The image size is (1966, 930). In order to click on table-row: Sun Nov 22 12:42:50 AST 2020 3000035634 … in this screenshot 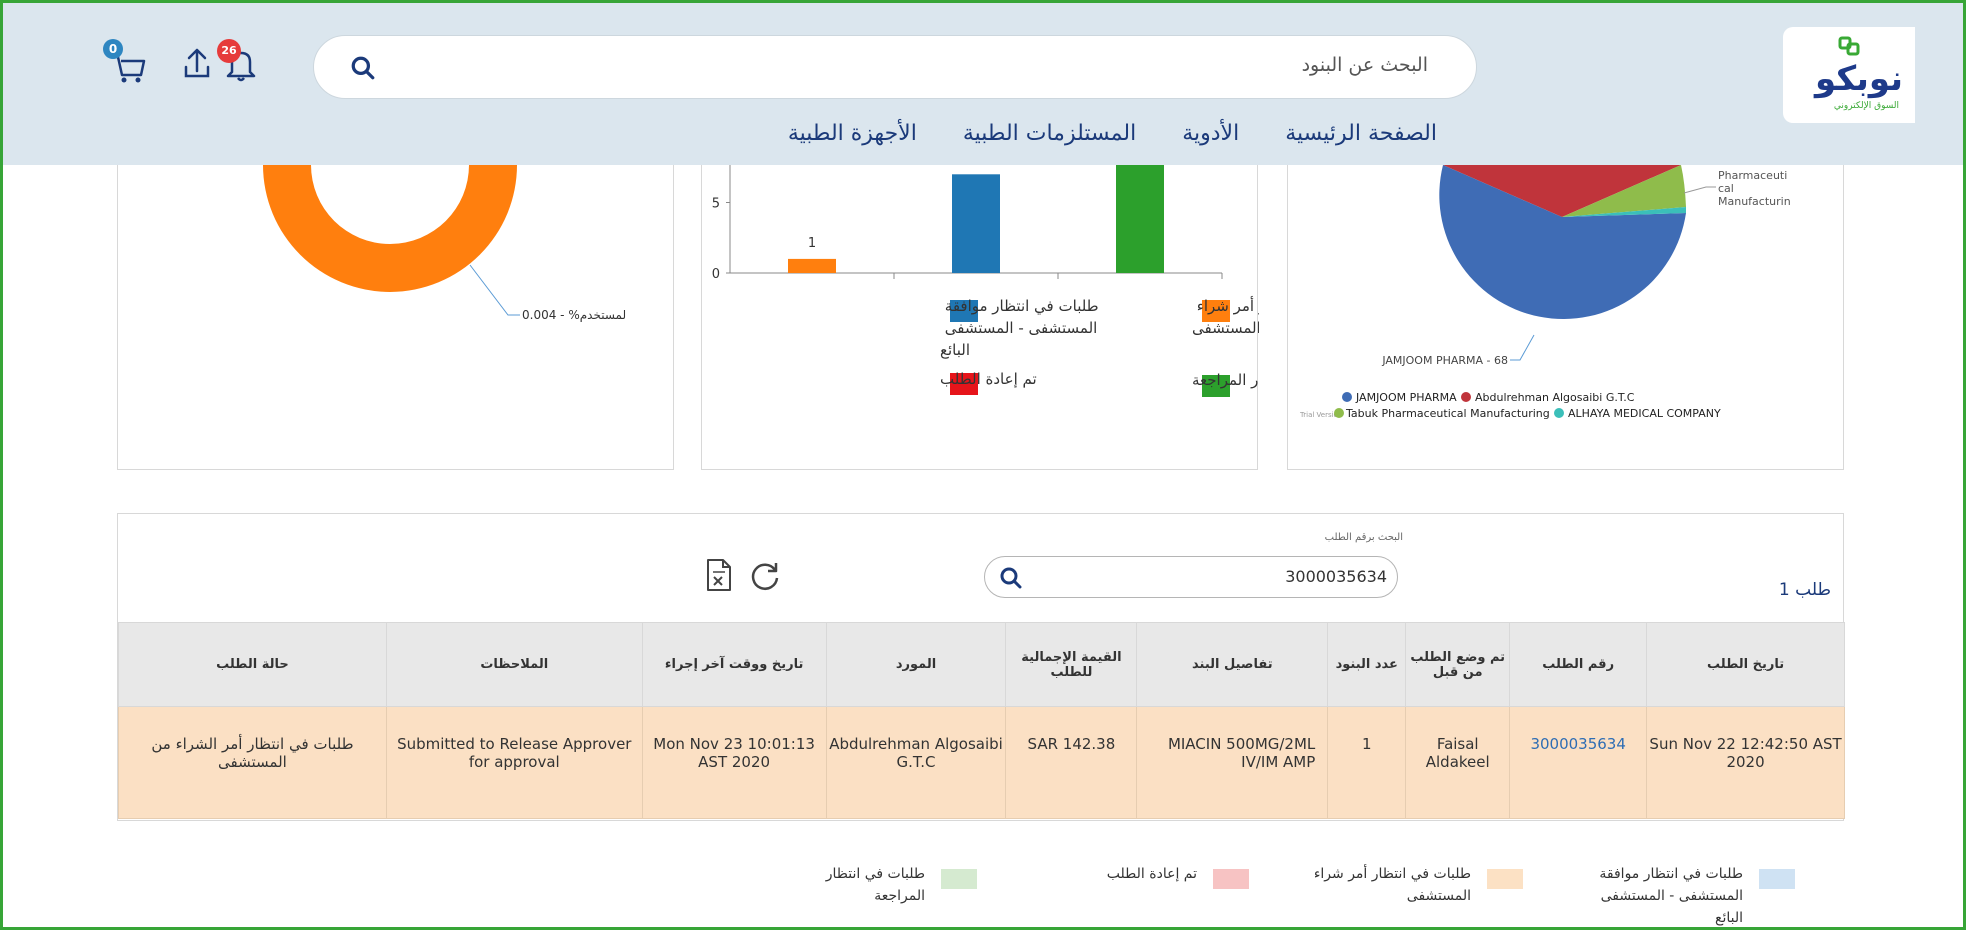, I will do `click(981, 762)`.